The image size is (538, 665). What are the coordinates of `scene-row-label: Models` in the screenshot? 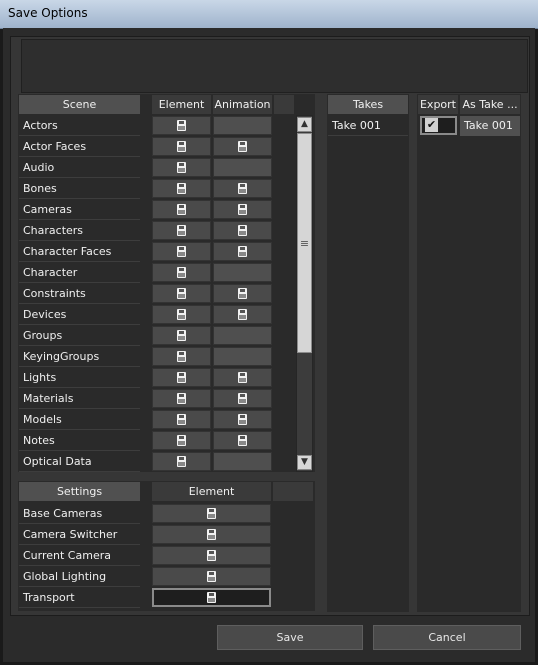 It's located at (79, 420).